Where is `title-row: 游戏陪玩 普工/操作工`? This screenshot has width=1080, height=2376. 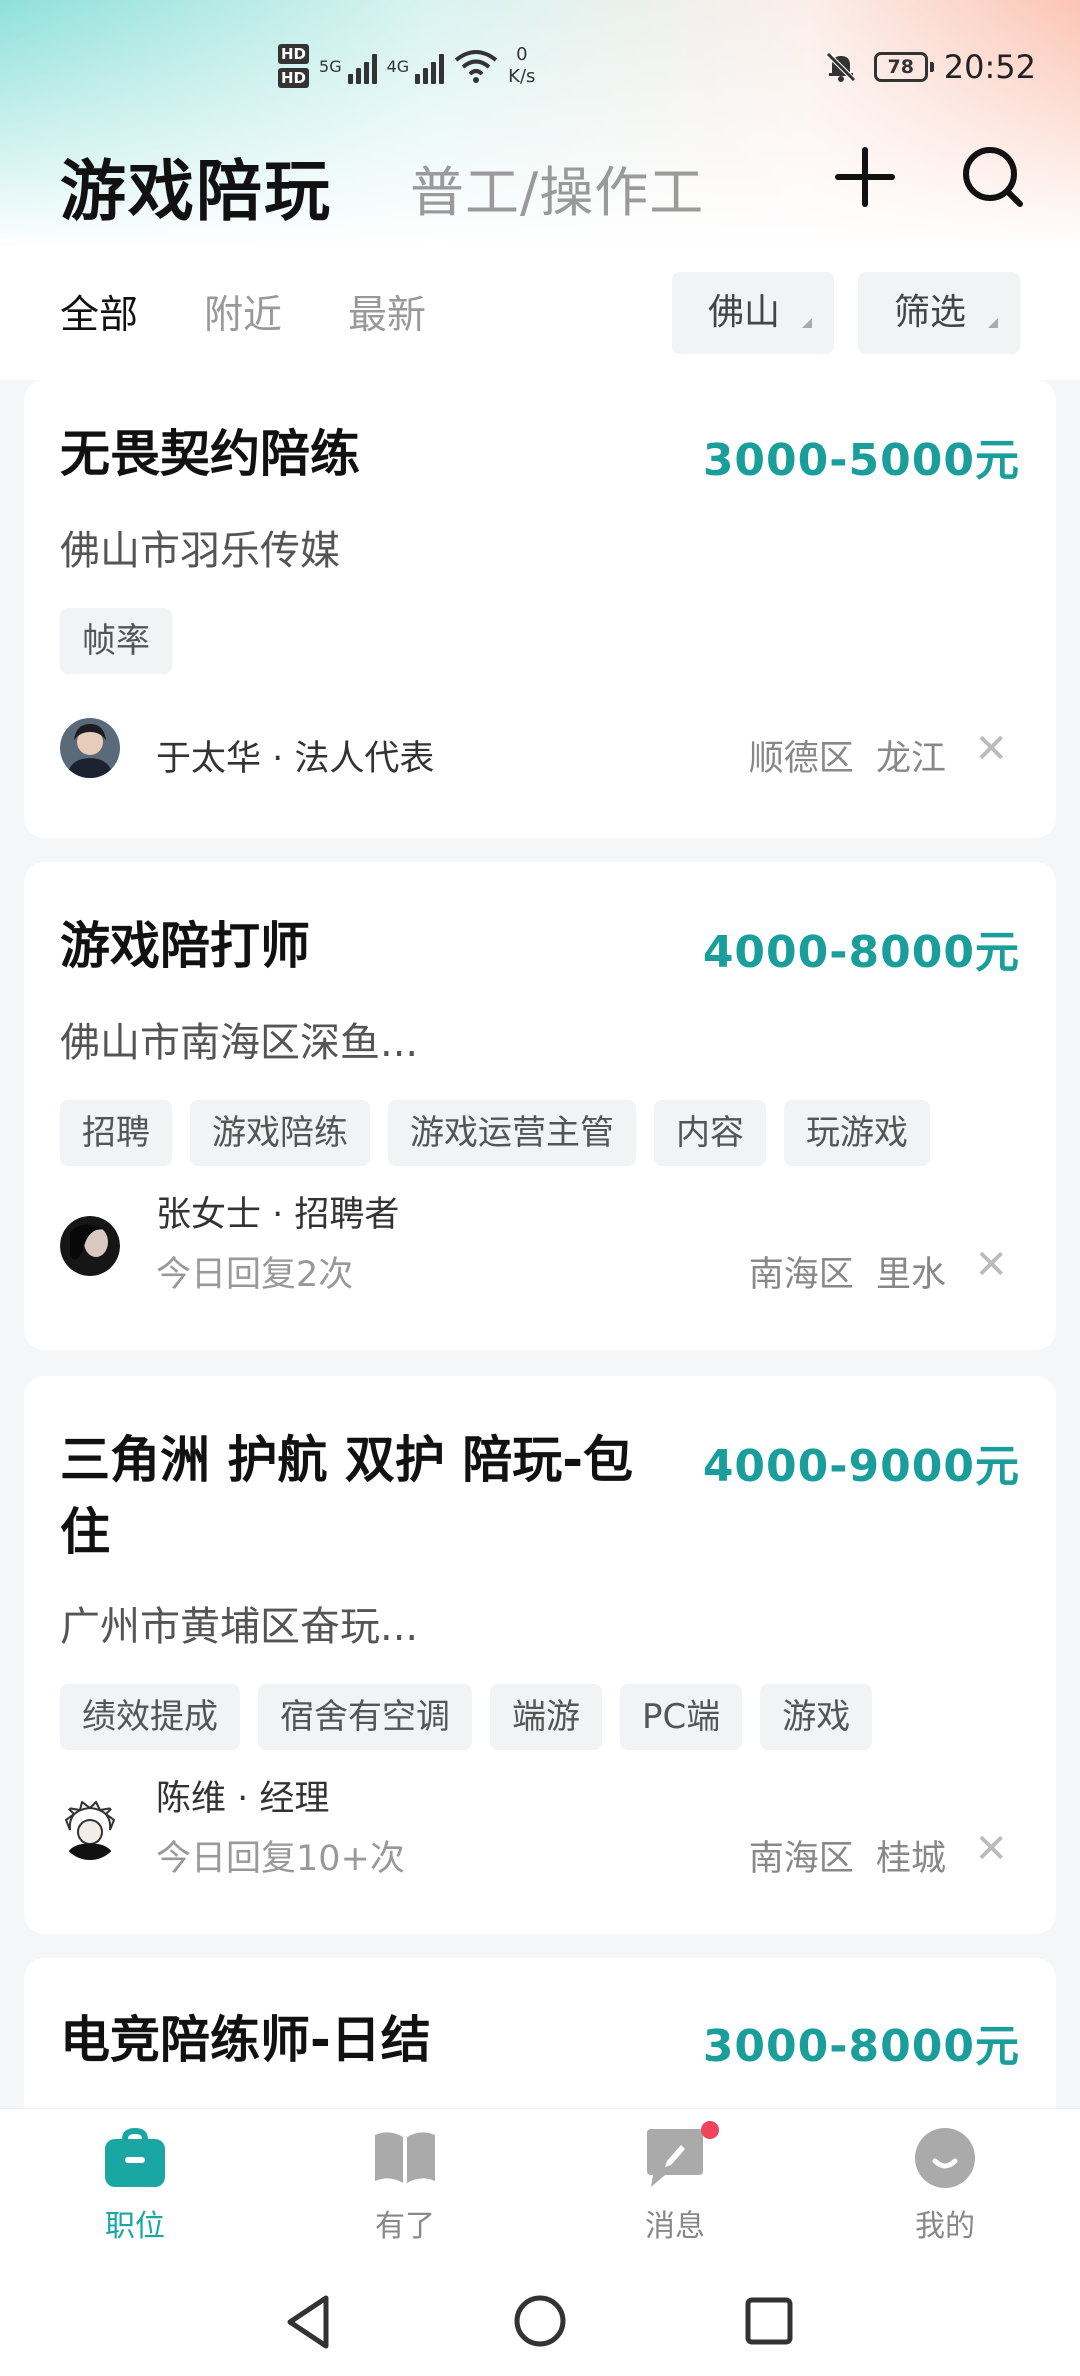
title-row: 游戏陪玩 普工/操作工 is located at coordinates (545, 182).